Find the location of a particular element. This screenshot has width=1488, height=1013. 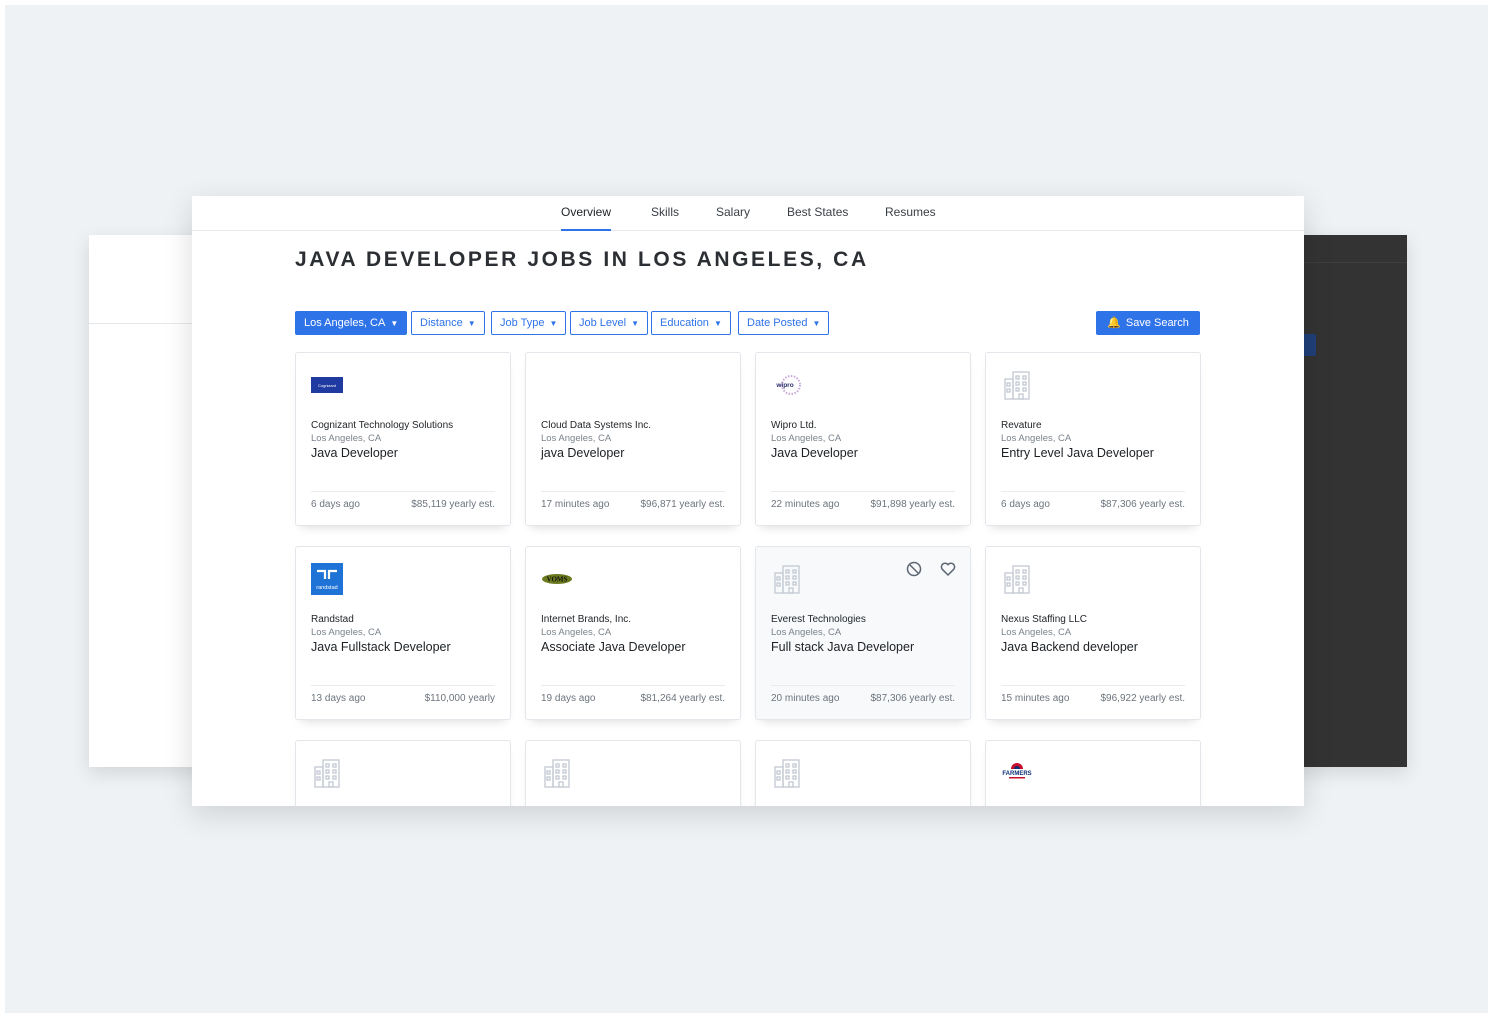

company-name: Everest Technologies is located at coordinates (818, 619).